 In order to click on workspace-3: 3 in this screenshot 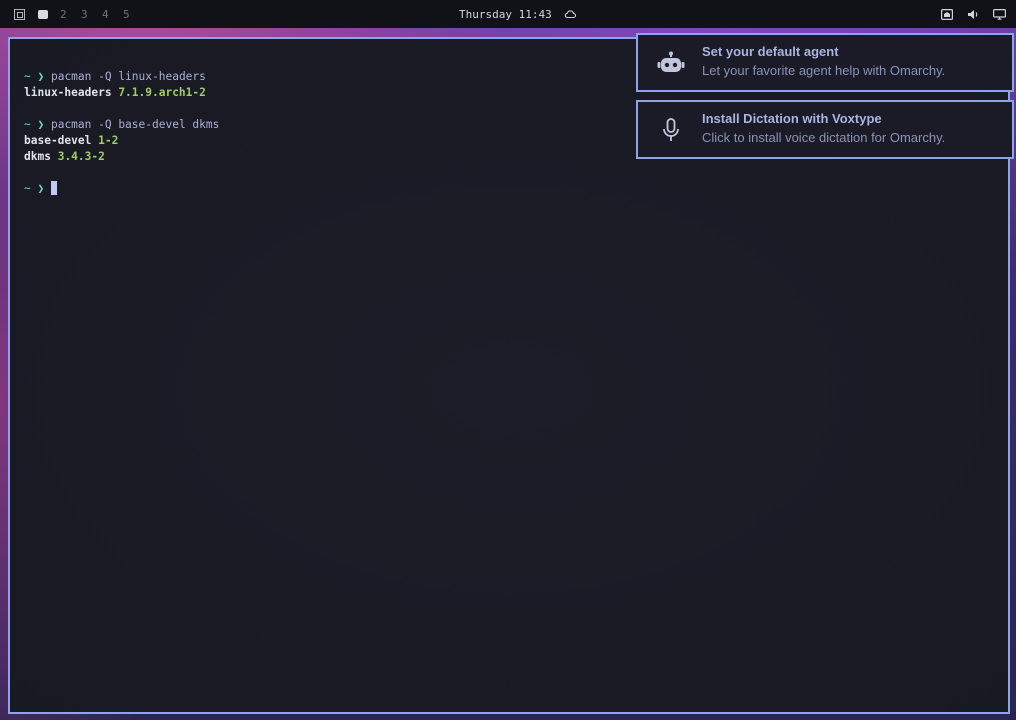, I will do `click(91, 14)`.